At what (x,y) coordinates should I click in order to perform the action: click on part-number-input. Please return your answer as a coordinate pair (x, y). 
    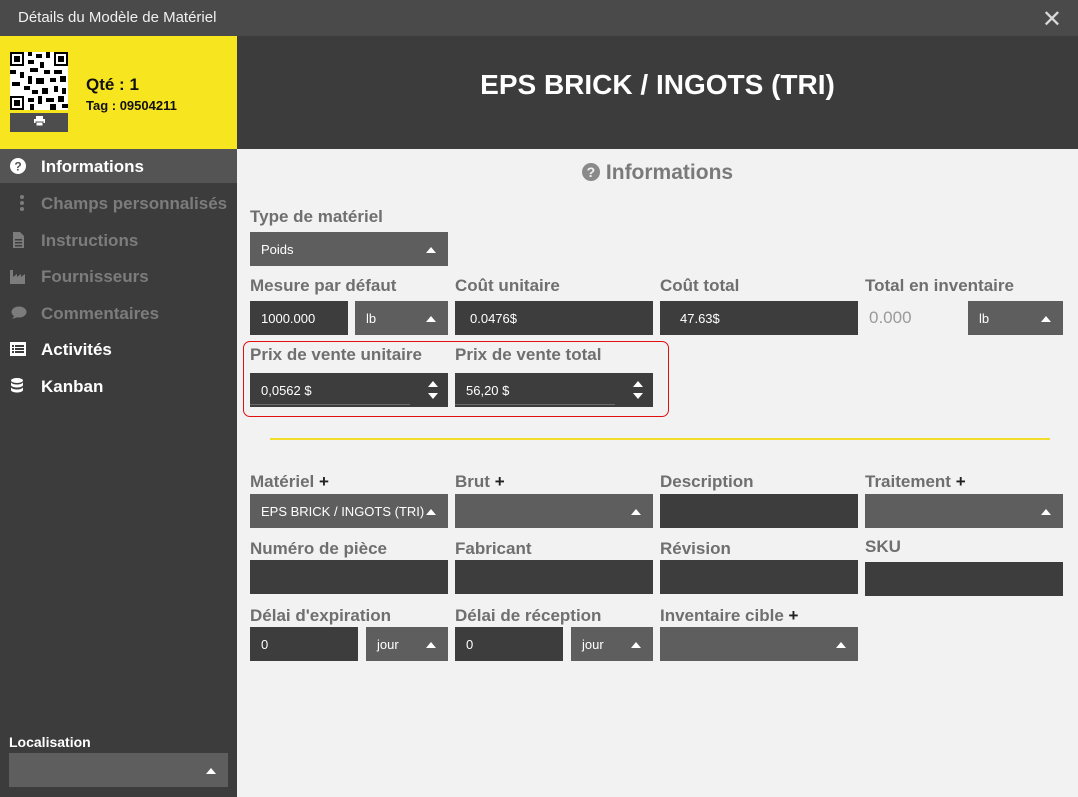
    Looking at the image, I should click on (349, 577).